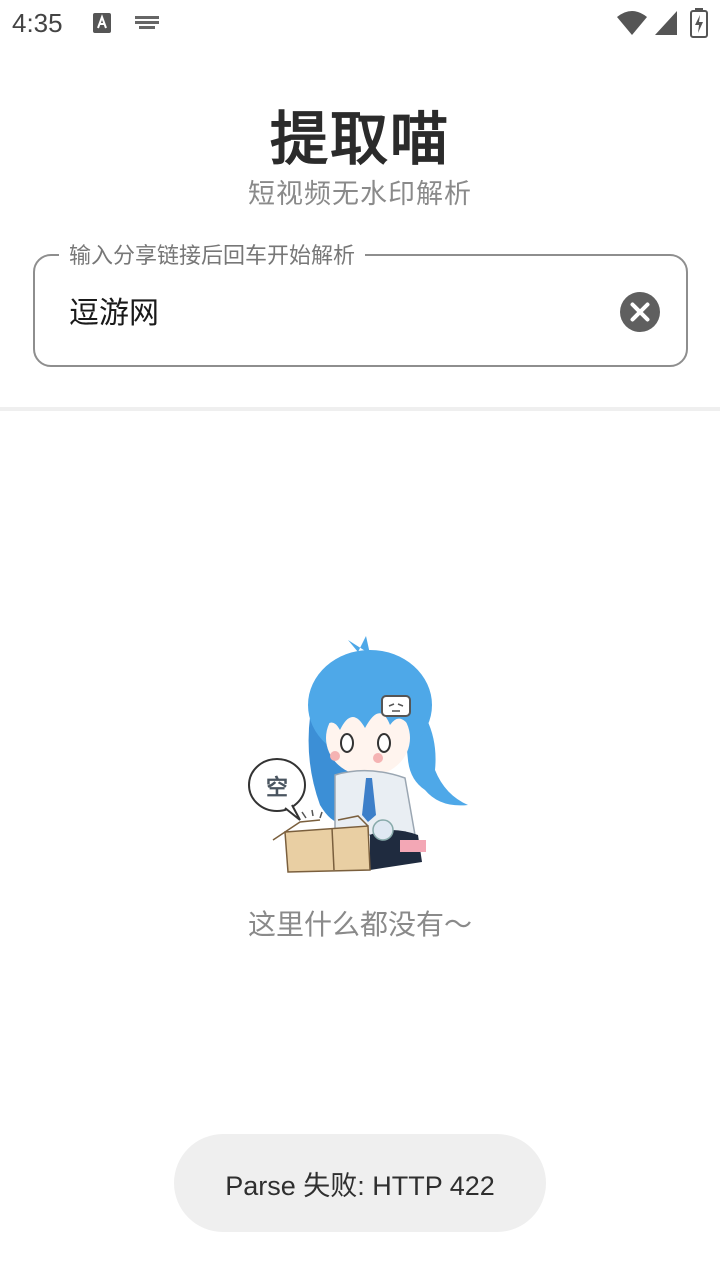 The height and width of the screenshot is (1280, 720). What do you see at coordinates (359, 139) in the screenshot?
I see `app-title: 提取喵` at bounding box center [359, 139].